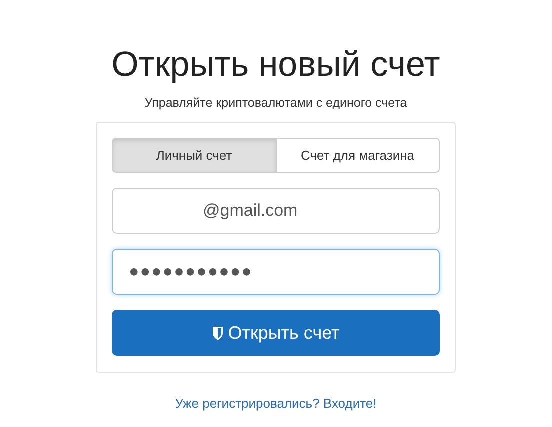 Image resolution: width=552 pixels, height=427 pixels. I want to click on account-type-tab: Личный счет, so click(194, 155).